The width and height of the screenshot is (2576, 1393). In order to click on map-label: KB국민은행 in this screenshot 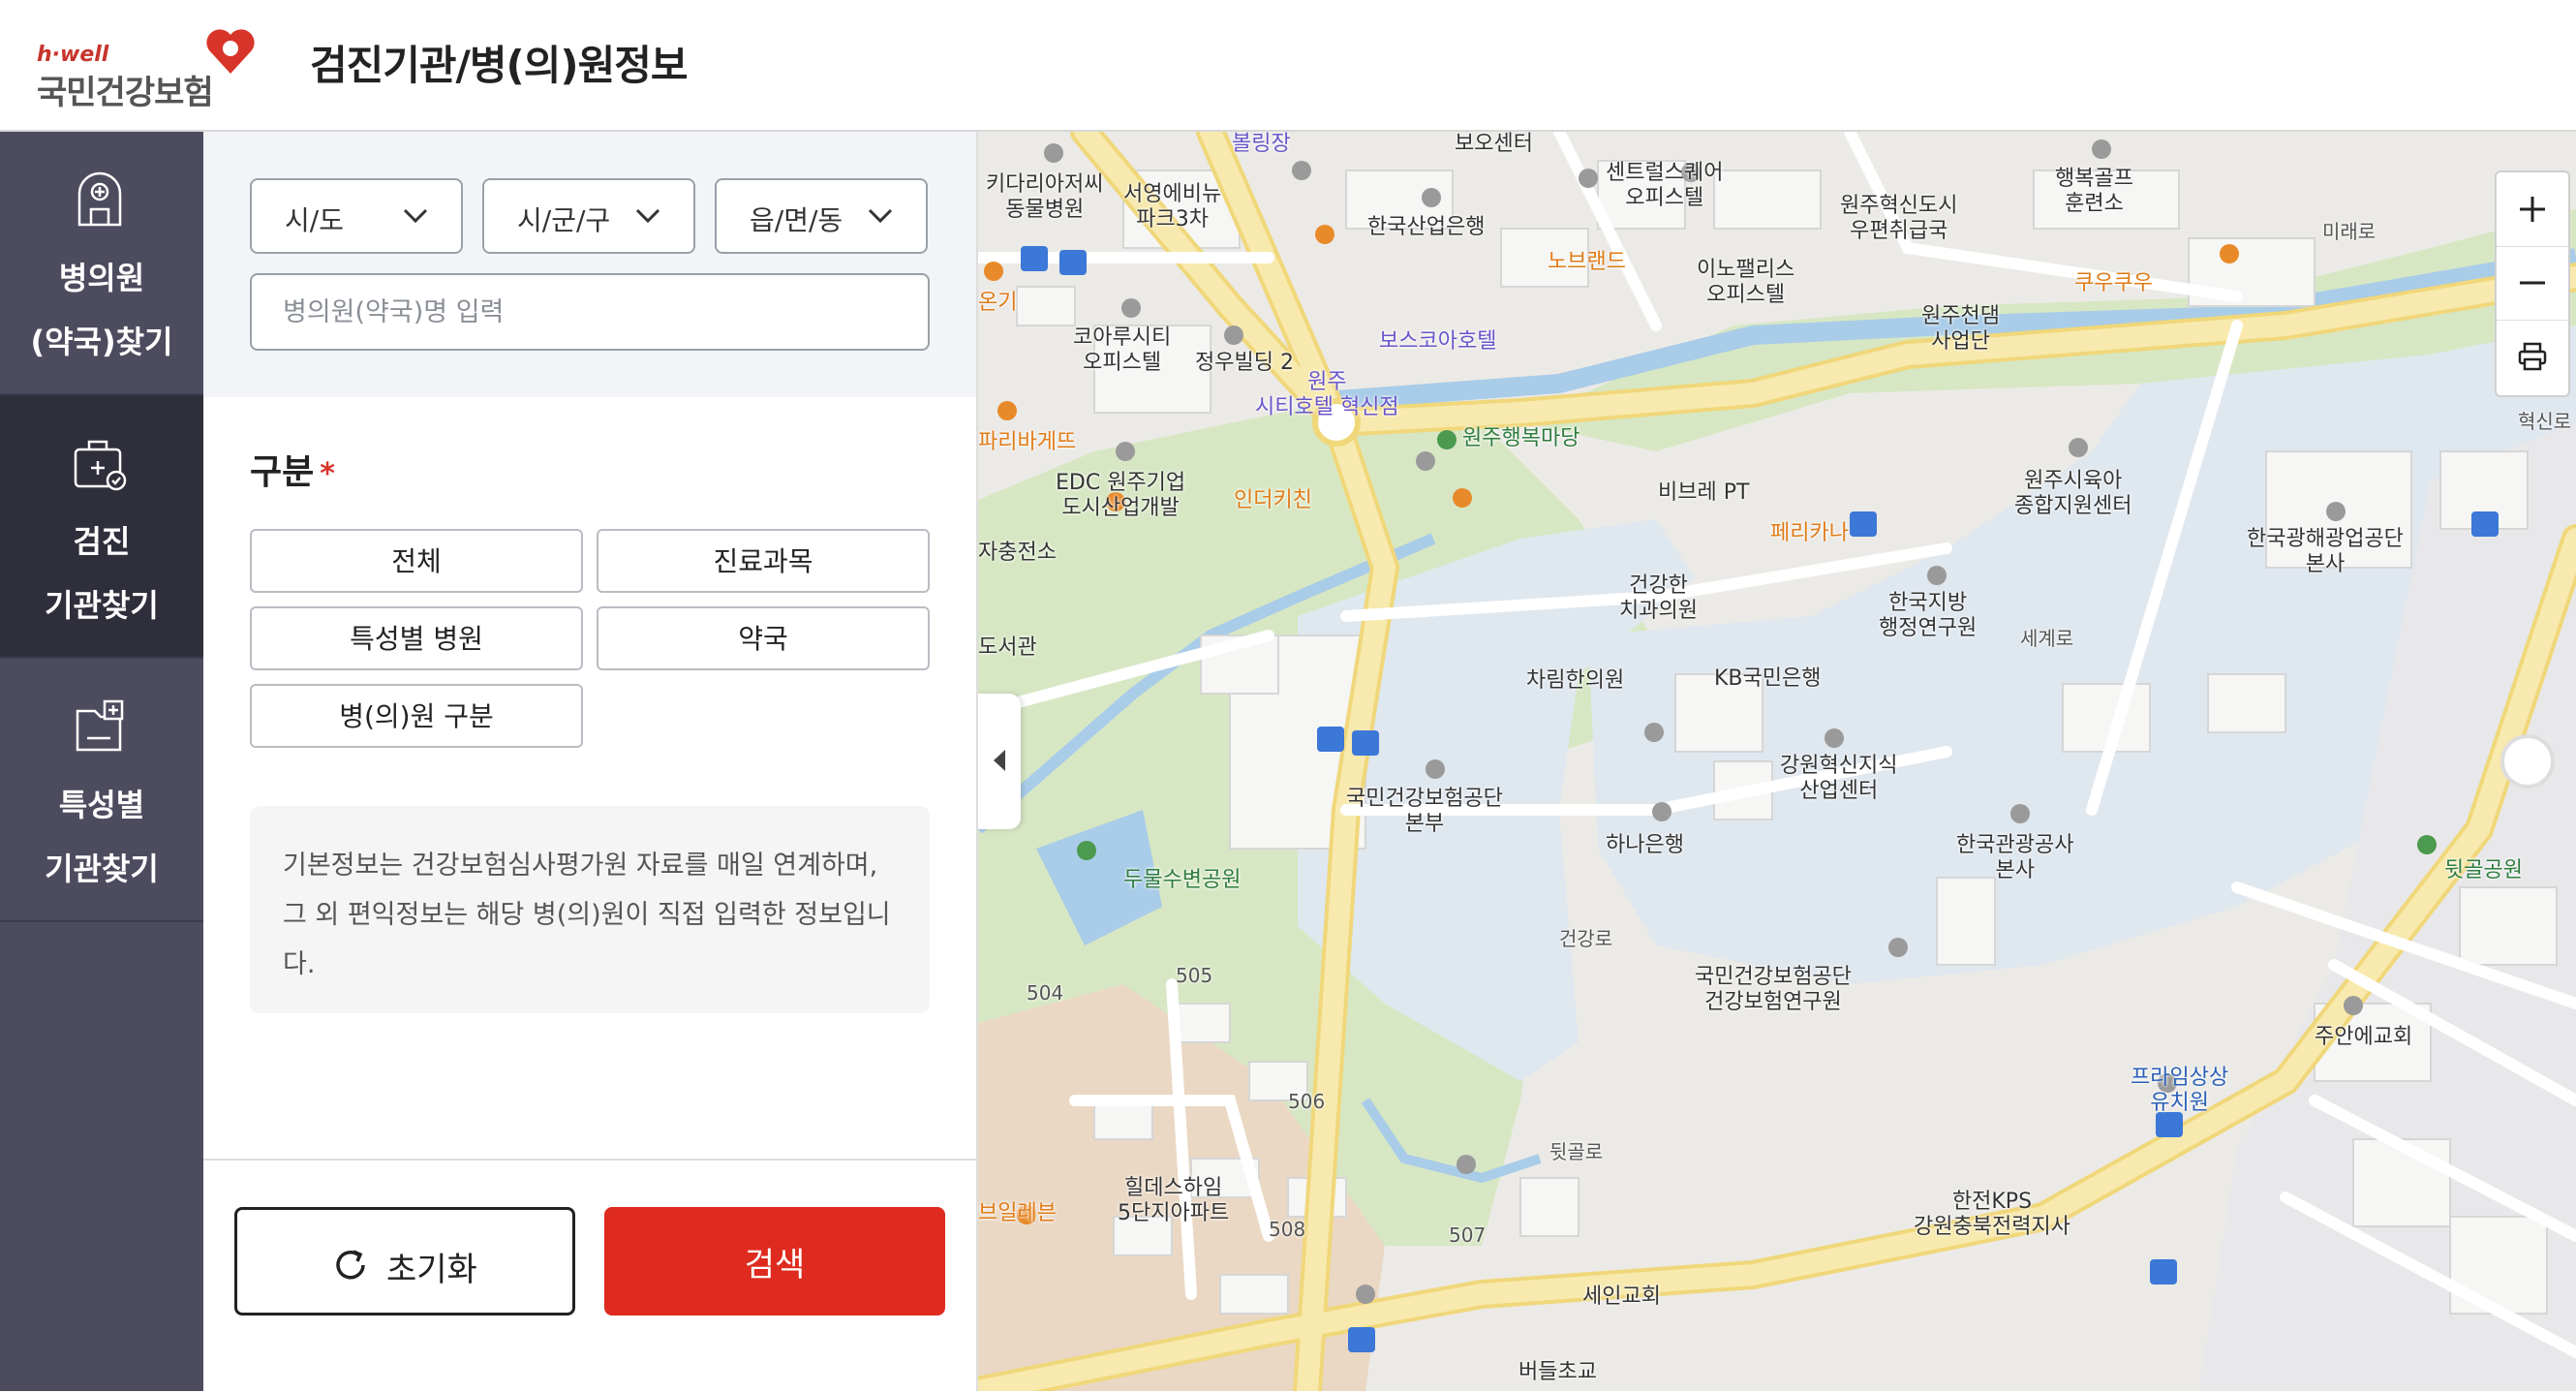, I will do `click(1767, 679)`.